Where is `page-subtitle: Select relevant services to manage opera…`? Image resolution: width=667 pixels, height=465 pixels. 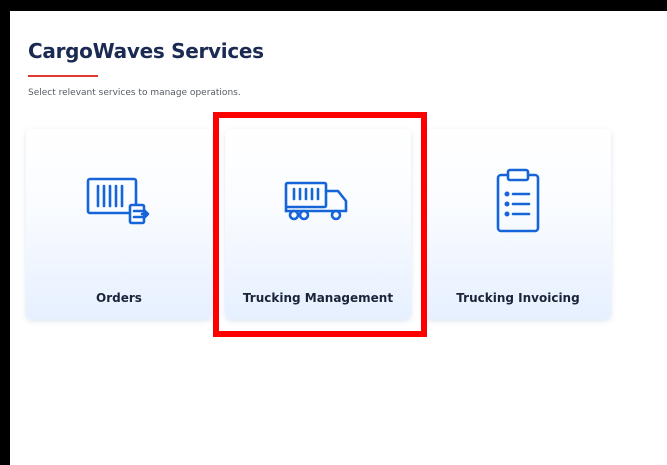
page-subtitle: Select relevant services to manage opera… is located at coordinates (134, 93).